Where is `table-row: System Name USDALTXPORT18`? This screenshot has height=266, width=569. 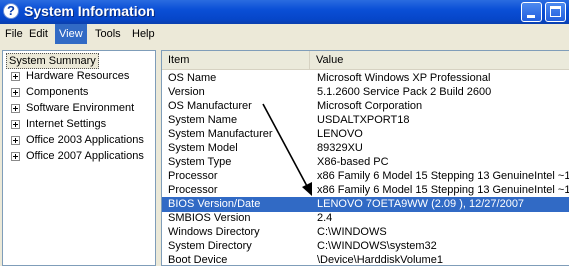 table-row: System Name USDALTXPORT18 is located at coordinates (365, 120).